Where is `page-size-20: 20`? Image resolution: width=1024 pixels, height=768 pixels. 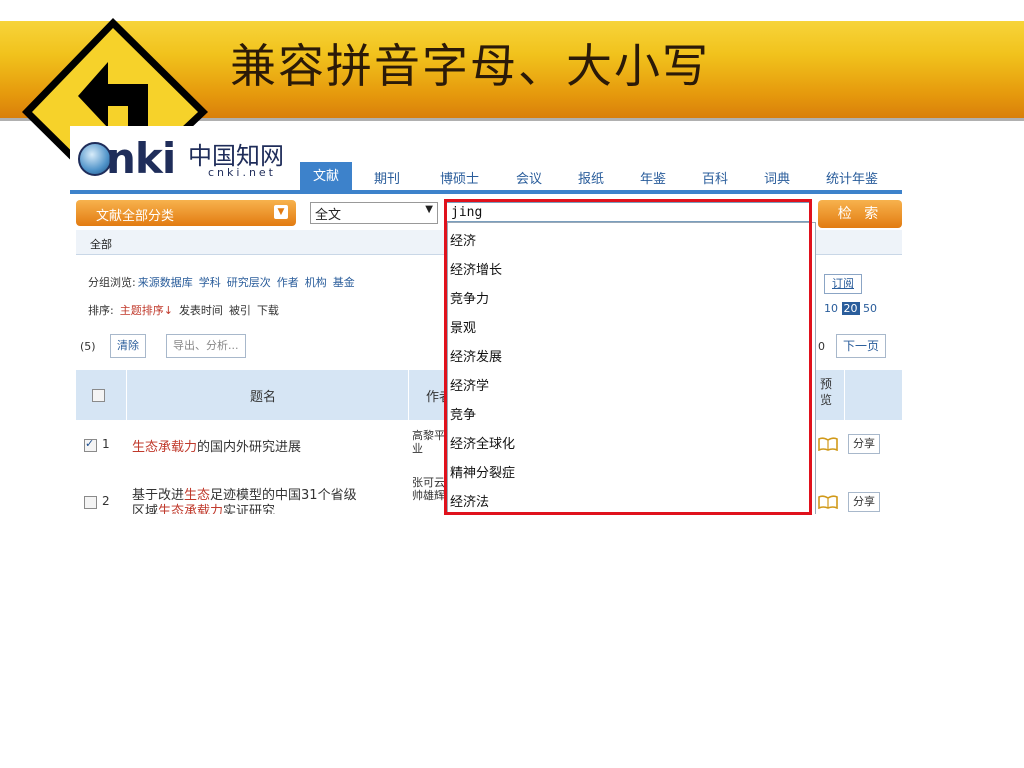
page-size-20: 20 is located at coordinates (850, 308).